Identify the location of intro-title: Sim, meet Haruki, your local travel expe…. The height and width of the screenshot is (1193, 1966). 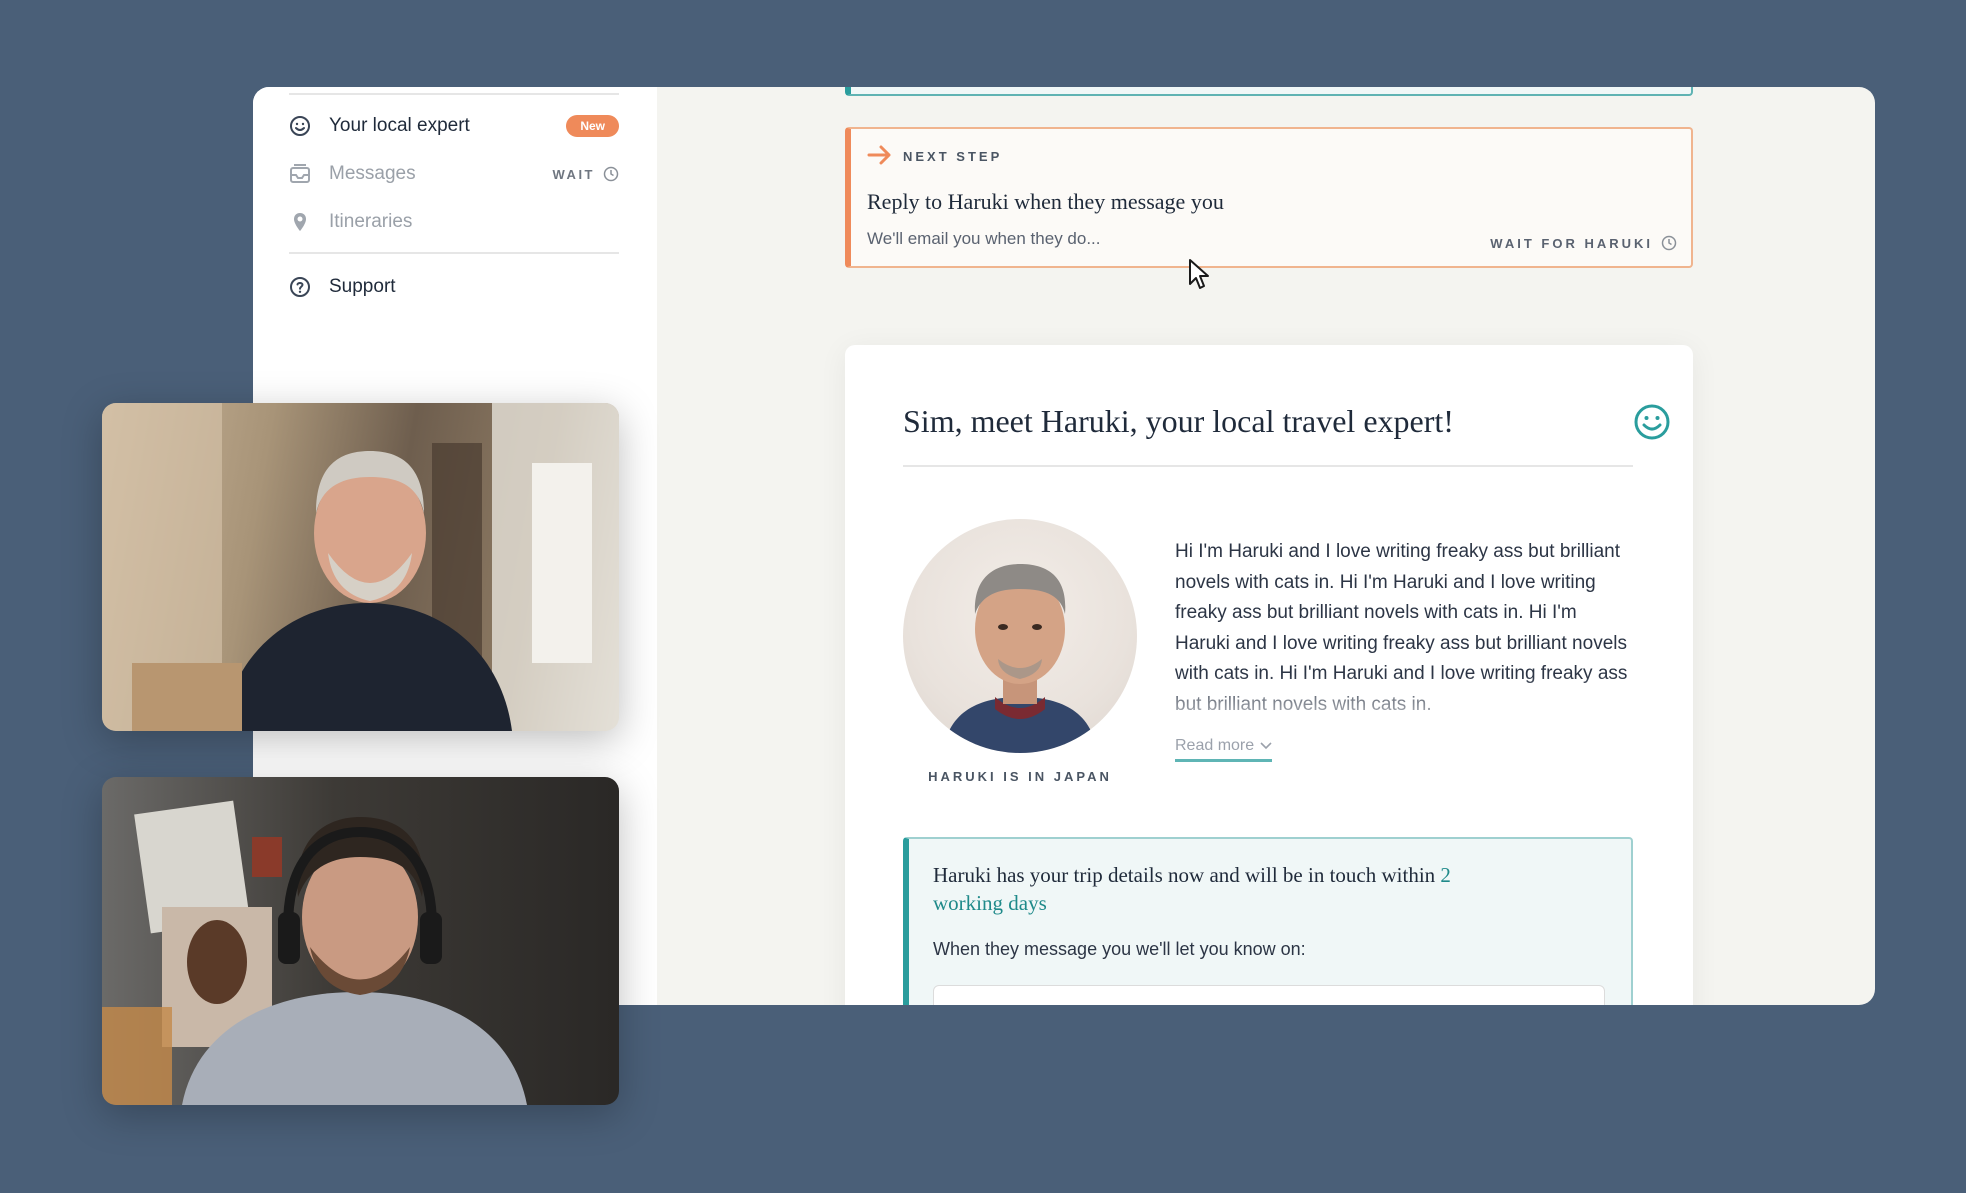
(1178, 421).